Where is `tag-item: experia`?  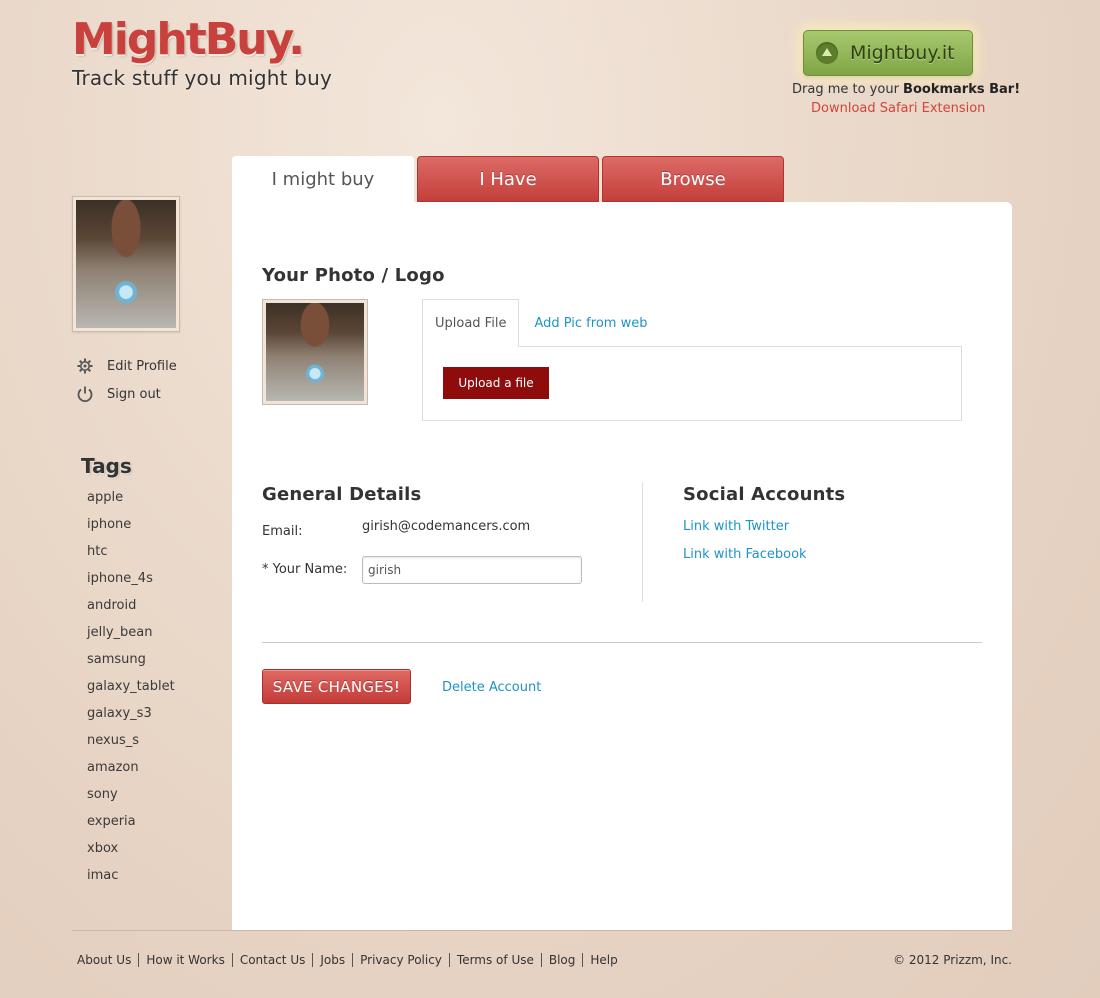
tag-item: experia is located at coordinates (131, 827).